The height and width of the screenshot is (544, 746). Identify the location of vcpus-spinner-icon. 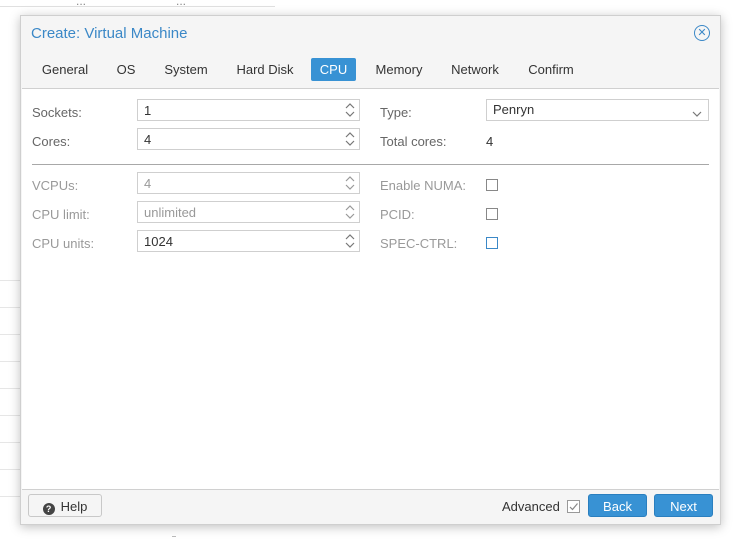
(350, 183).